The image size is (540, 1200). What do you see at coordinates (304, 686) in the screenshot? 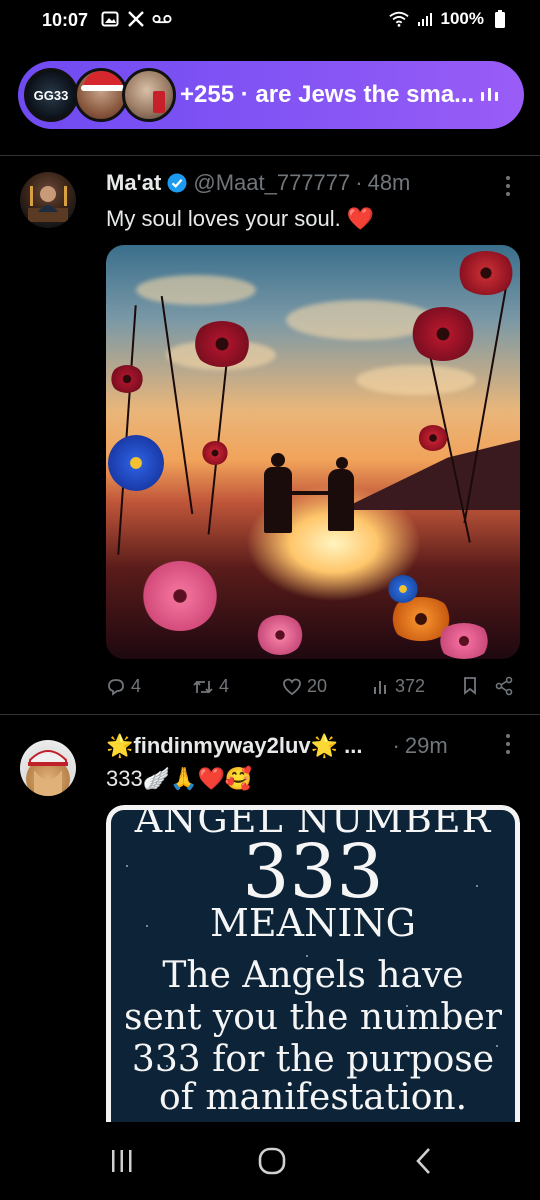
I see `like-button: 20` at bounding box center [304, 686].